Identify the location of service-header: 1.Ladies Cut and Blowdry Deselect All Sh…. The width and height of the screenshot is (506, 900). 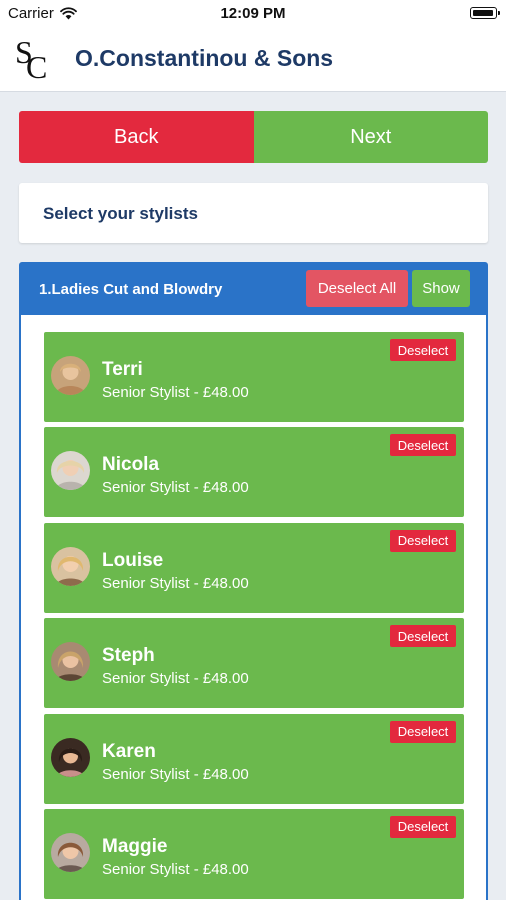
(253, 289).